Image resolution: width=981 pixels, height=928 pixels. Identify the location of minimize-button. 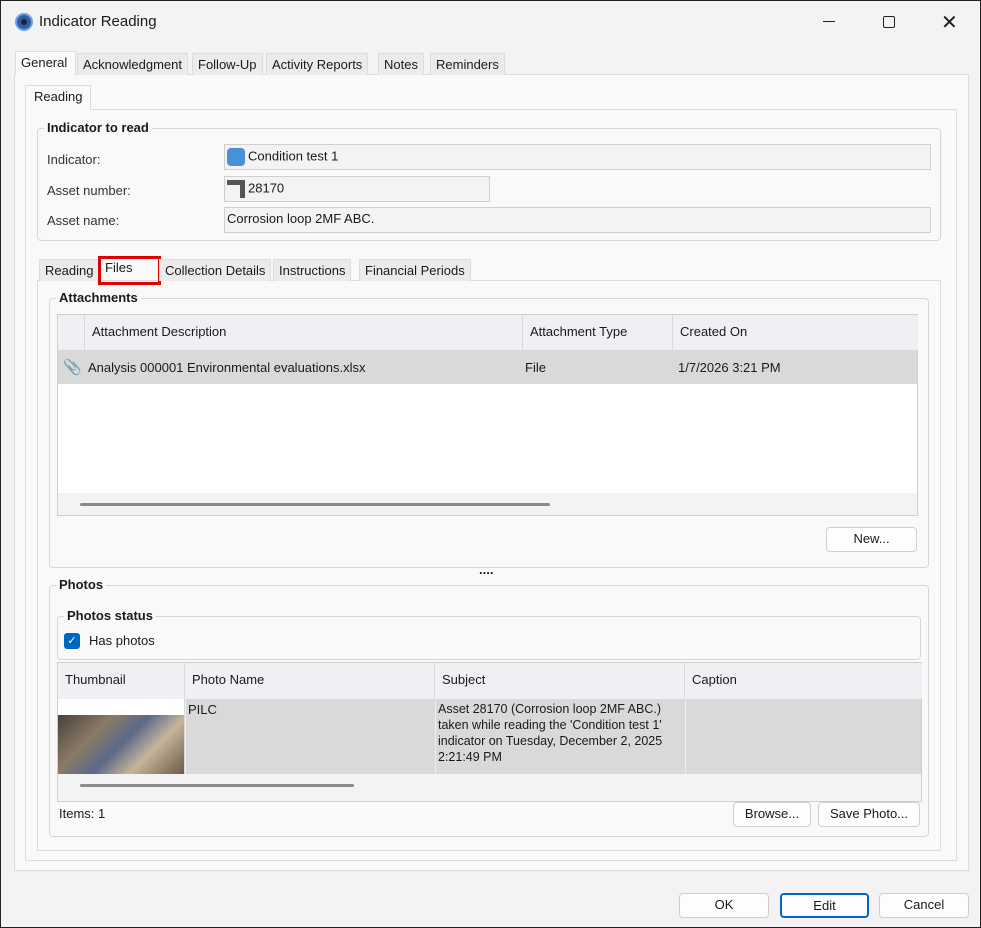
(829, 21).